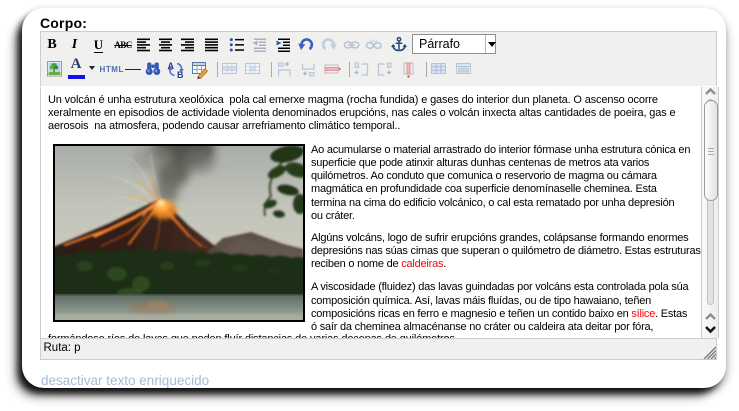 The image size is (739, 411). Describe the element at coordinates (180, 75) in the screenshot. I see `svg-text: B` at that location.